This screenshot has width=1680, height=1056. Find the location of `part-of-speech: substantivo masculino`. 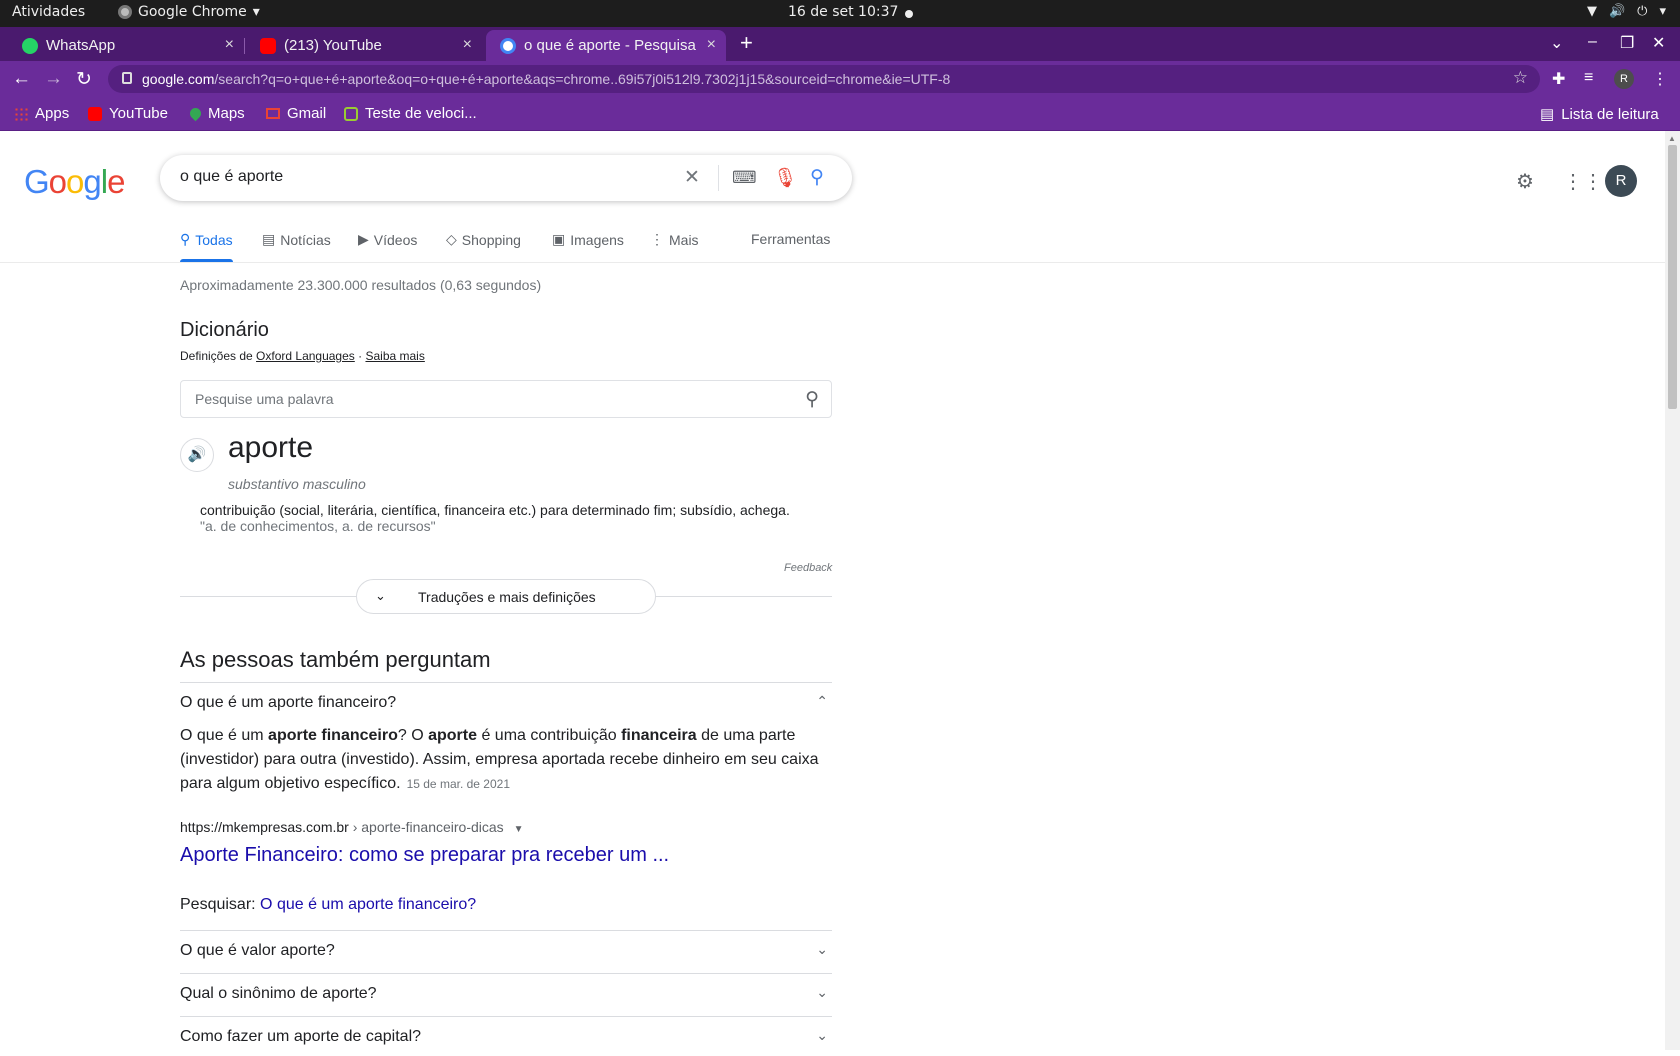

part-of-speech: substantivo masculino is located at coordinates (297, 484).